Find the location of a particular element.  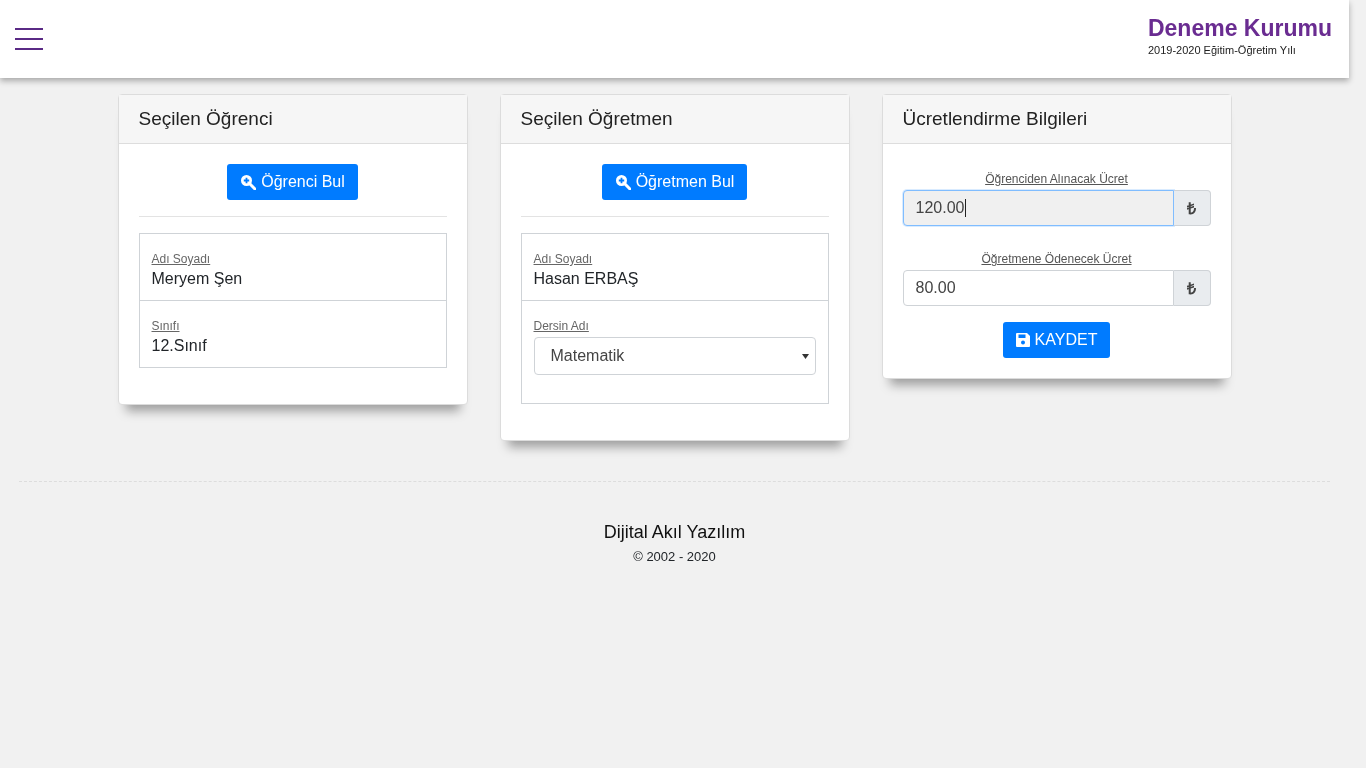

find-button: Öğrenci Bul is located at coordinates (292, 182).